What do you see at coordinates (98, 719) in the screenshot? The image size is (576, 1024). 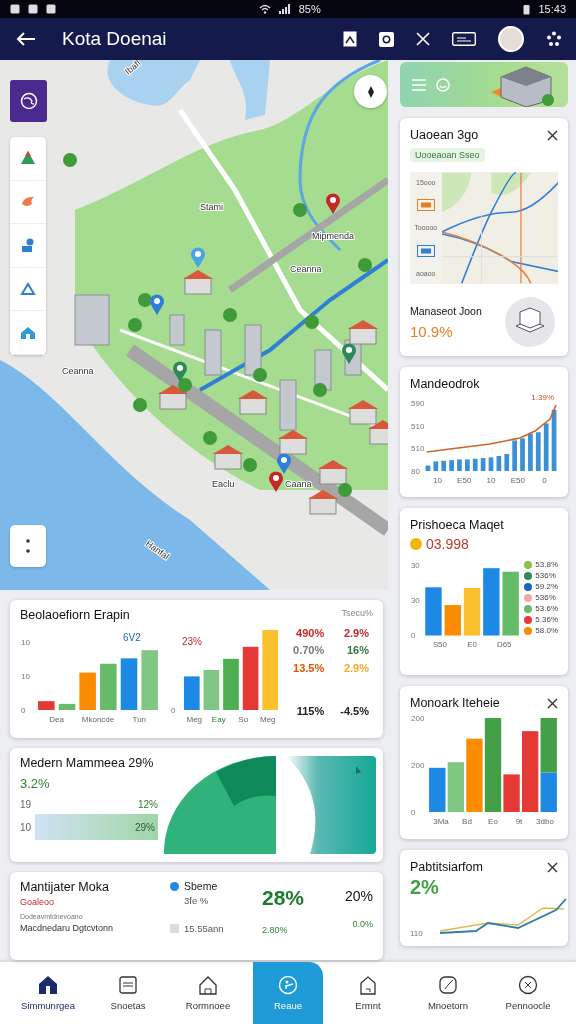 I see `axis-label: Mkoncde` at bounding box center [98, 719].